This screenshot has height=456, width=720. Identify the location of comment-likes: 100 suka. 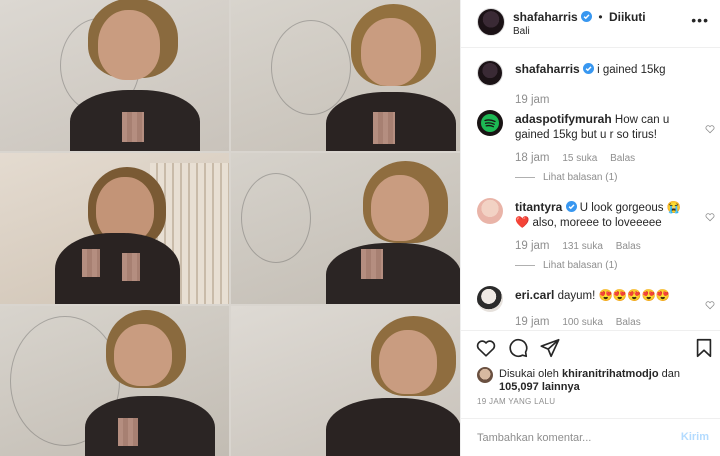
(582, 322).